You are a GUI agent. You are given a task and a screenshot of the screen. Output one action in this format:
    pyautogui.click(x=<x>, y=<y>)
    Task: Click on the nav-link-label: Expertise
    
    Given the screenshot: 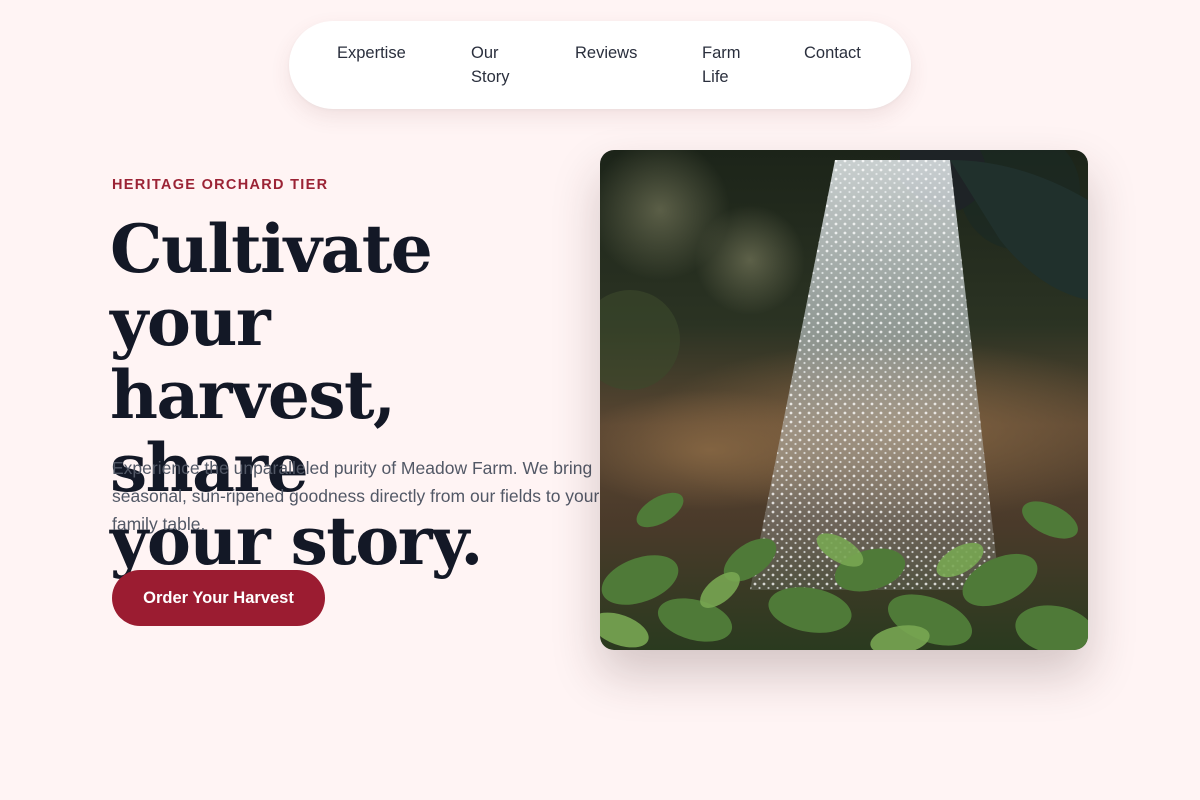 What is the action you would take?
    pyautogui.click(x=371, y=53)
    